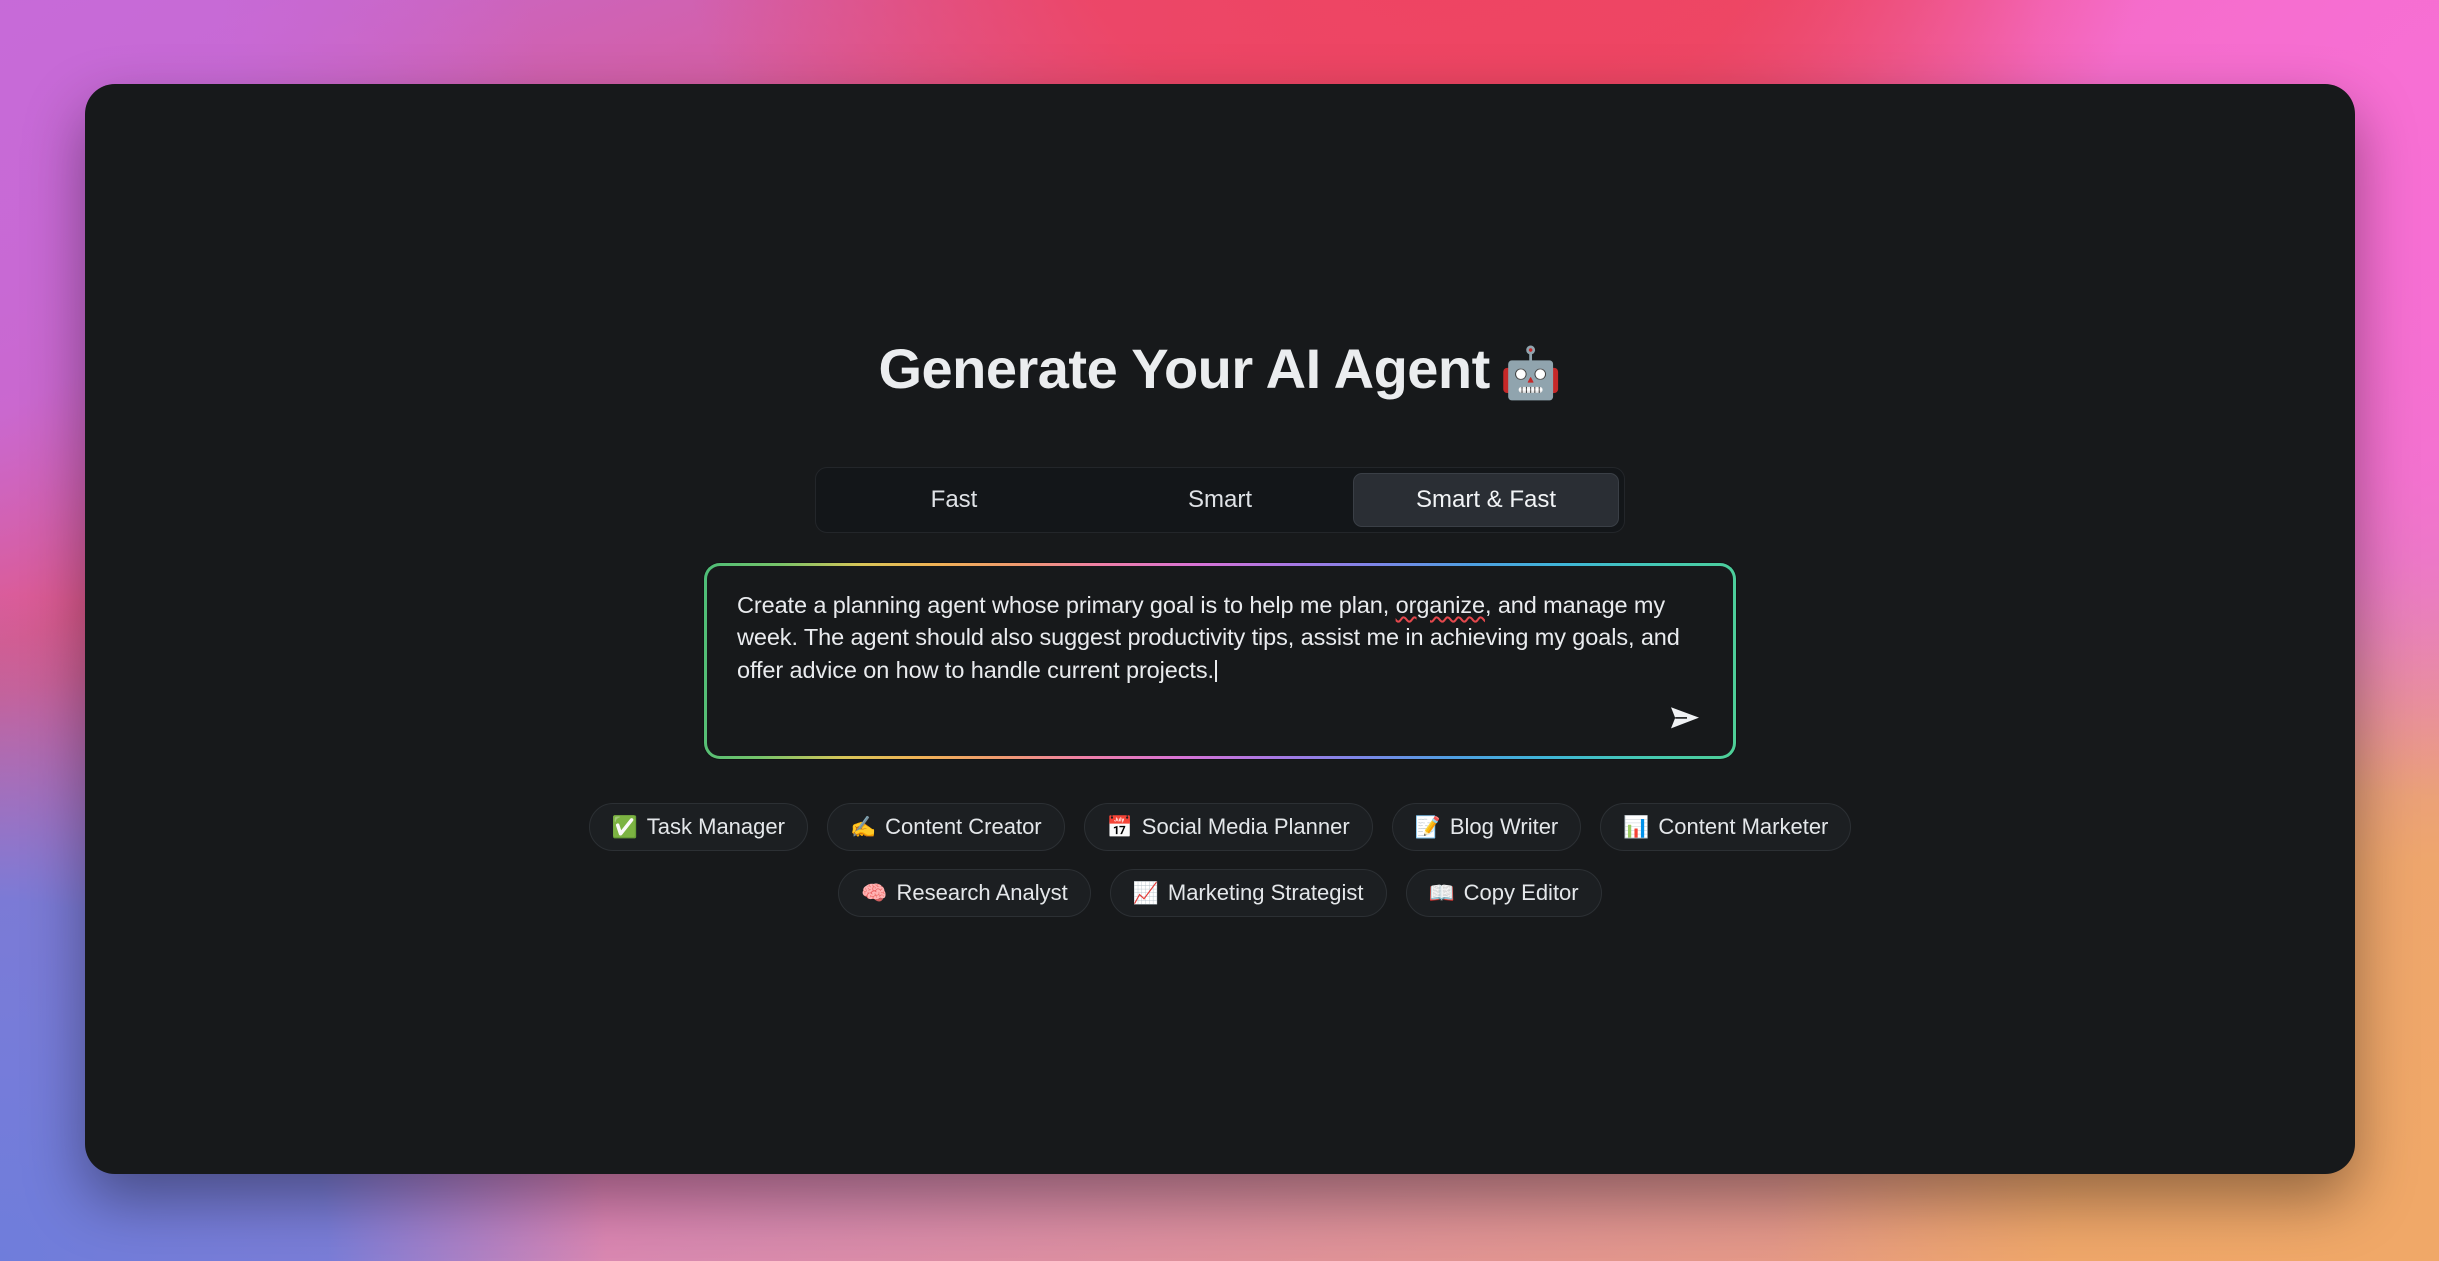 This screenshot has height=1261, width=2439. What do you see at coordinates (1265, 892) in the screenshot?
I see `chip-label: Marketing Strategist` at bounding box center [1265, 892].